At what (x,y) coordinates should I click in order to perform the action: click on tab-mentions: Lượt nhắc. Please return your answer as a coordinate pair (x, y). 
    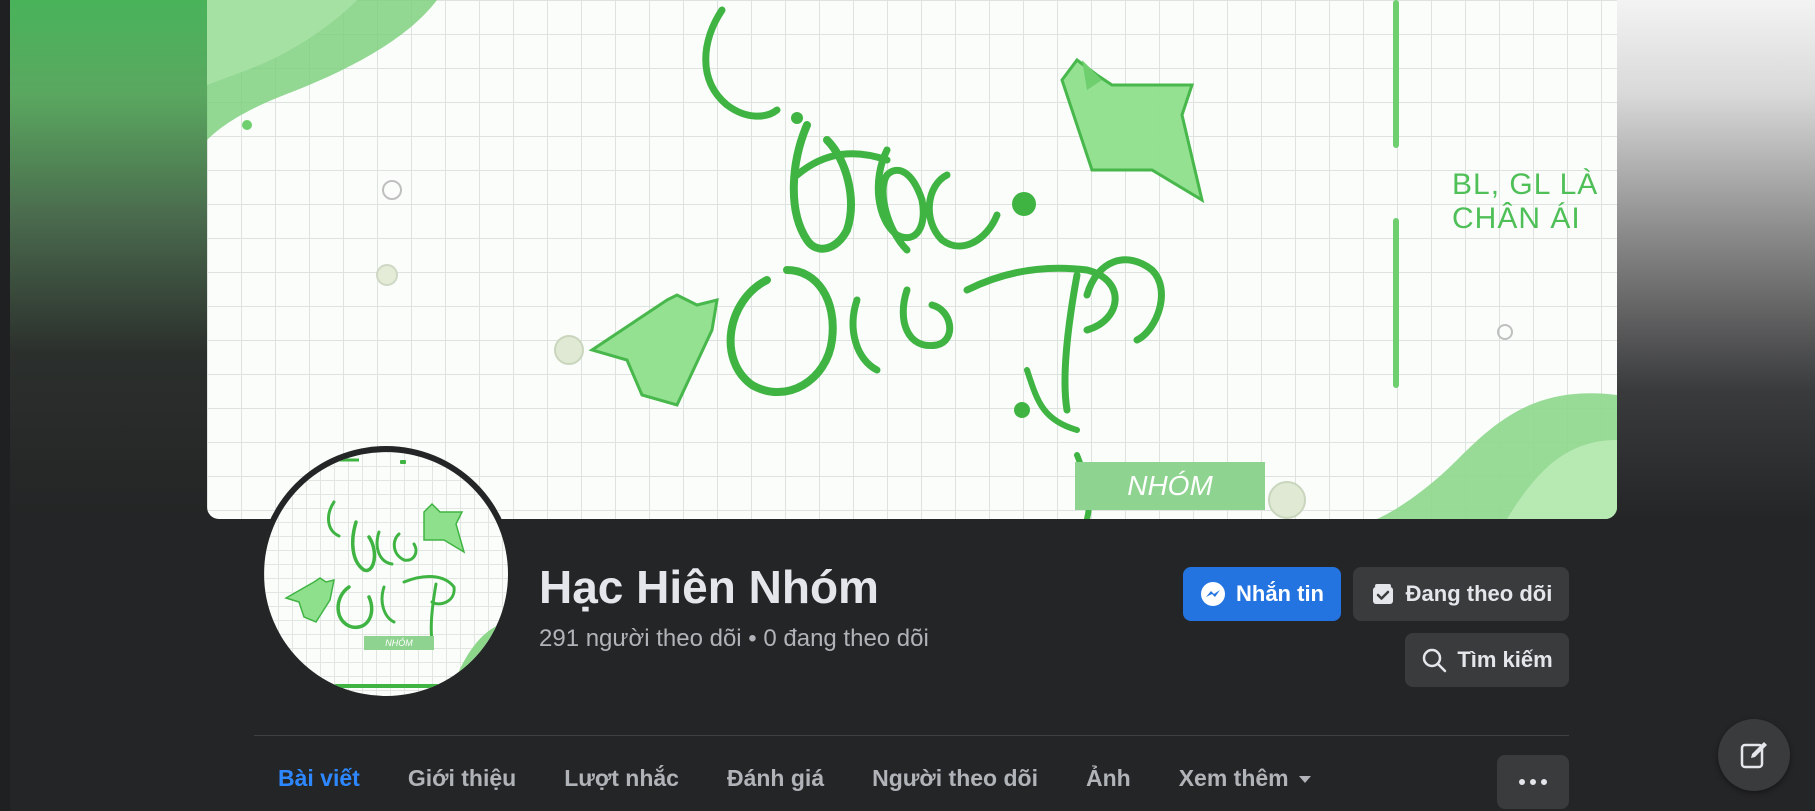
    Looking at the image, I should click on (621, 778).